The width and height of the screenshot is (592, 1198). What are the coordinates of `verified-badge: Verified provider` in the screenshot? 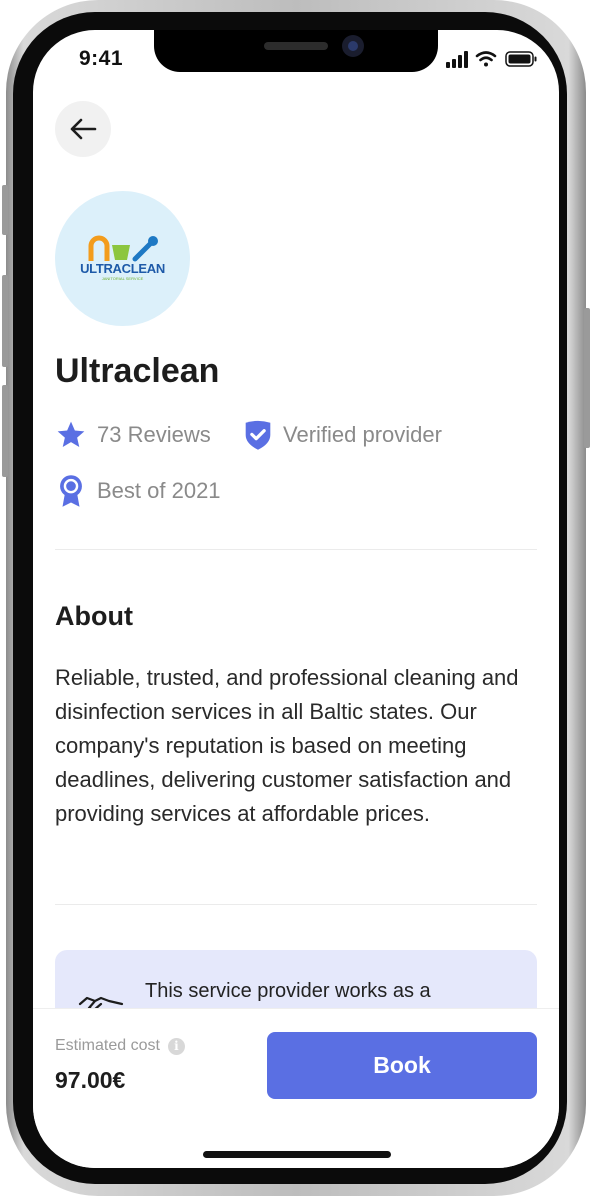 It's located at (342, 435).